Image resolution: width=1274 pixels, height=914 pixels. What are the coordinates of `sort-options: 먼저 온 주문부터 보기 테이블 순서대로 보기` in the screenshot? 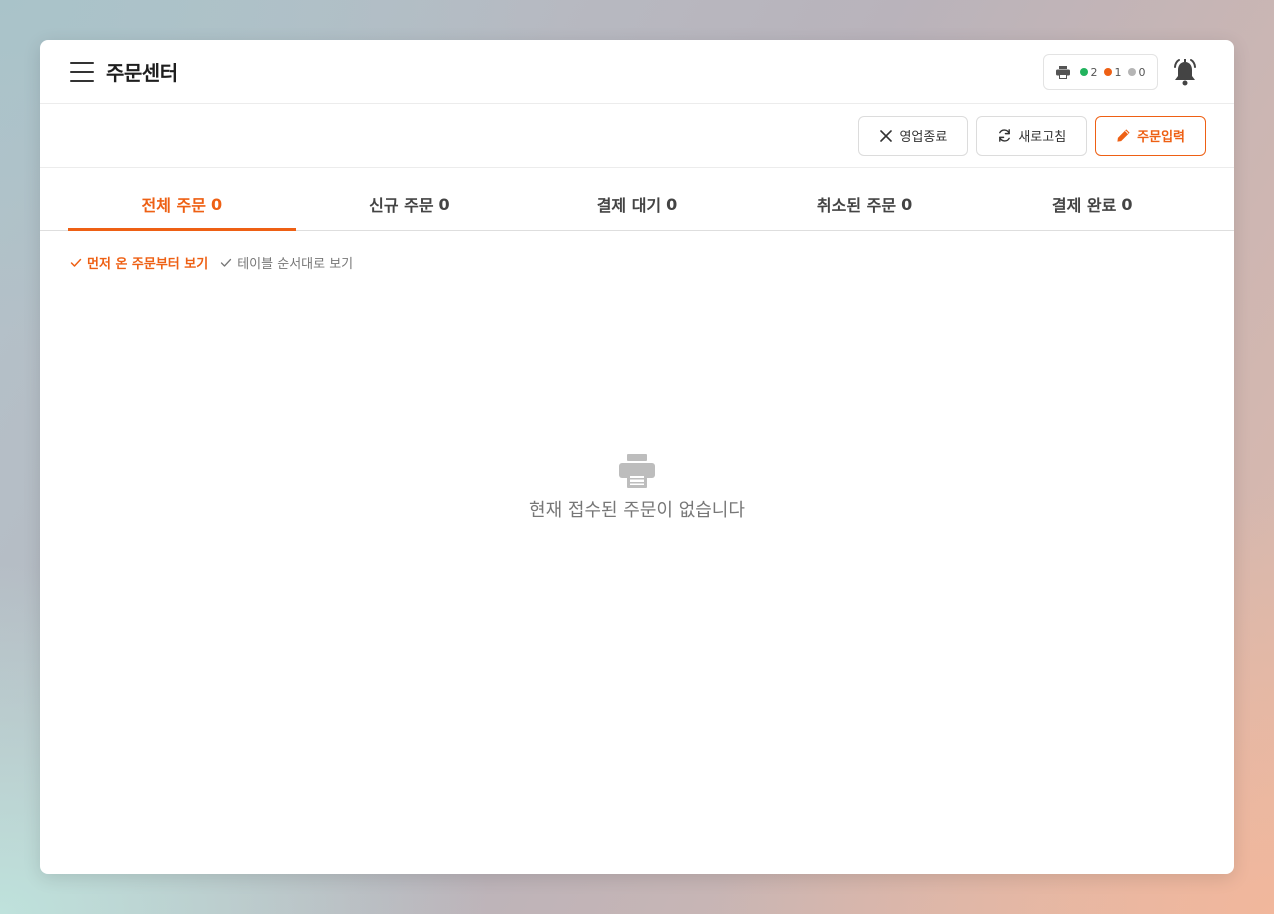 It's located at (637, 251).